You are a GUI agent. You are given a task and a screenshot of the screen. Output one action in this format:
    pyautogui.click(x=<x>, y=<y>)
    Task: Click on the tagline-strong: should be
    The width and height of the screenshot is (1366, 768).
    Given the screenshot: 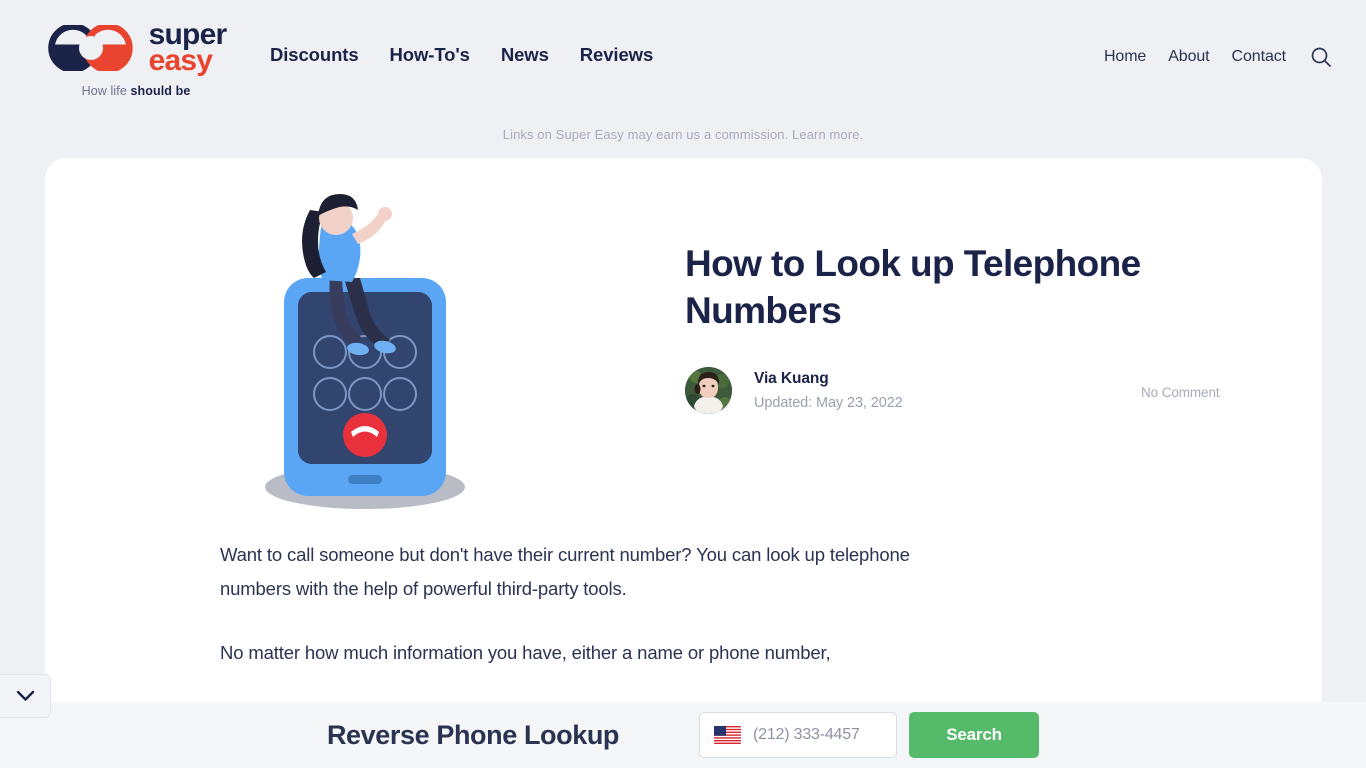 What is the action you would take?
    pyautogui.click(x=160, y=90)
    